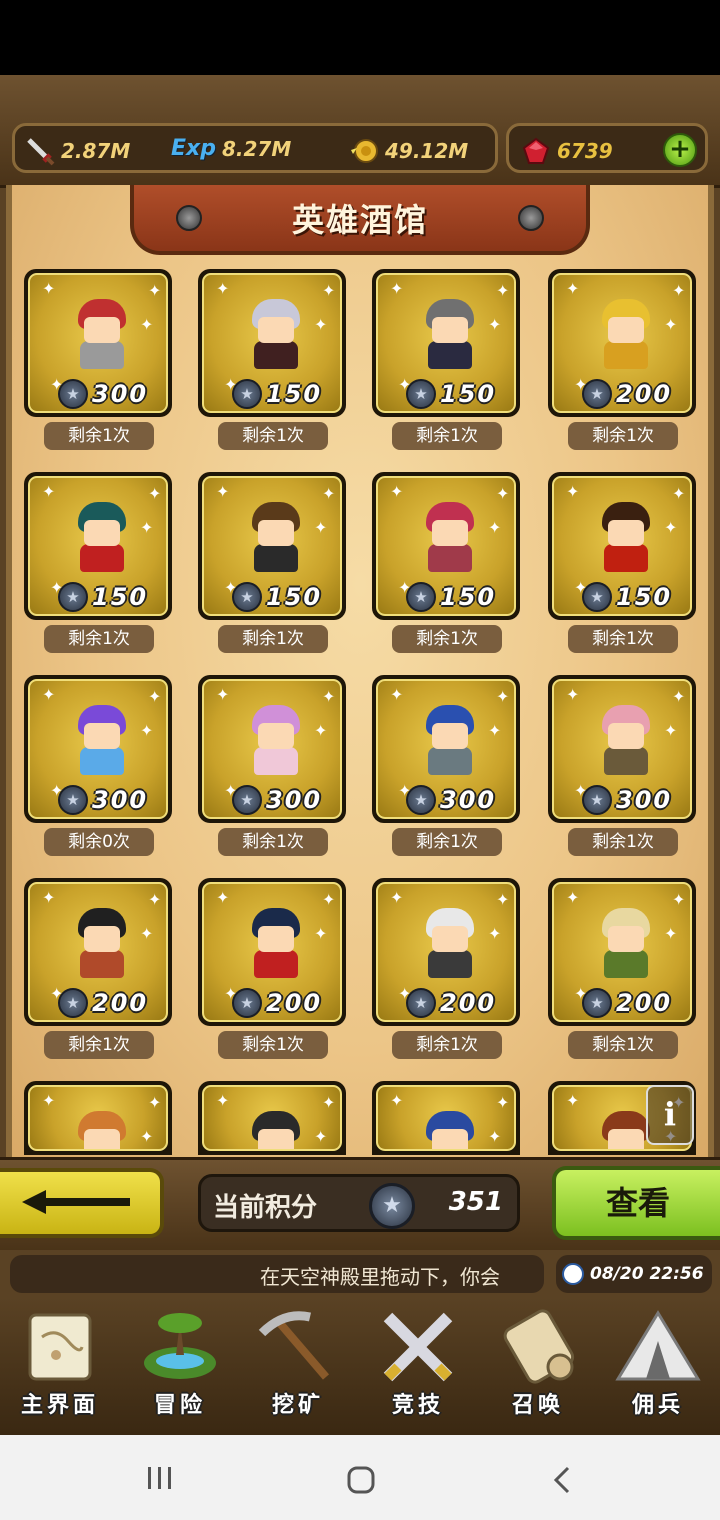  Describe the element at coordinates (573, 1274) in the screenshot. I see `clock-icon` at that location.